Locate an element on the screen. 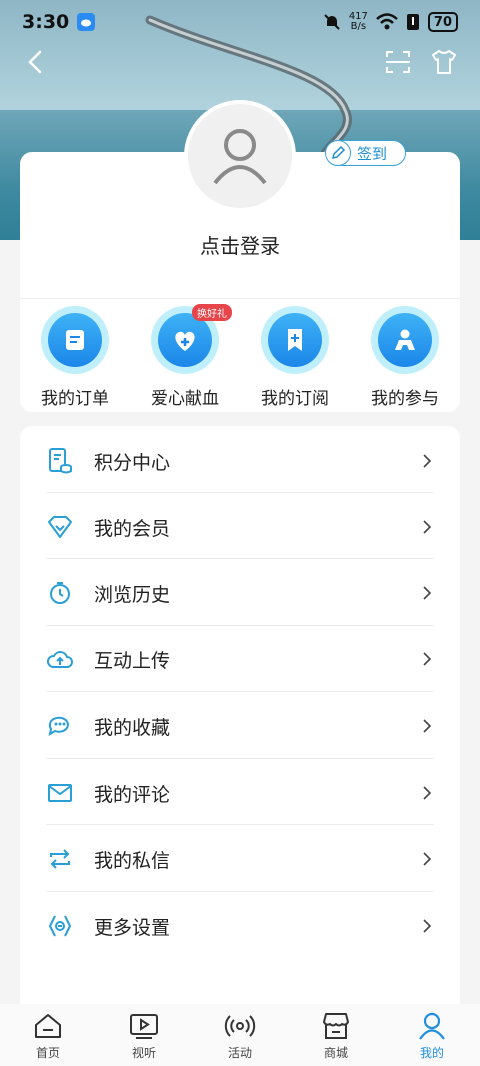 This screenshot has width=480, height=1066. quick-action-blood-donation: 换好礼 爱心献血 is located at coordinates (185, 356).